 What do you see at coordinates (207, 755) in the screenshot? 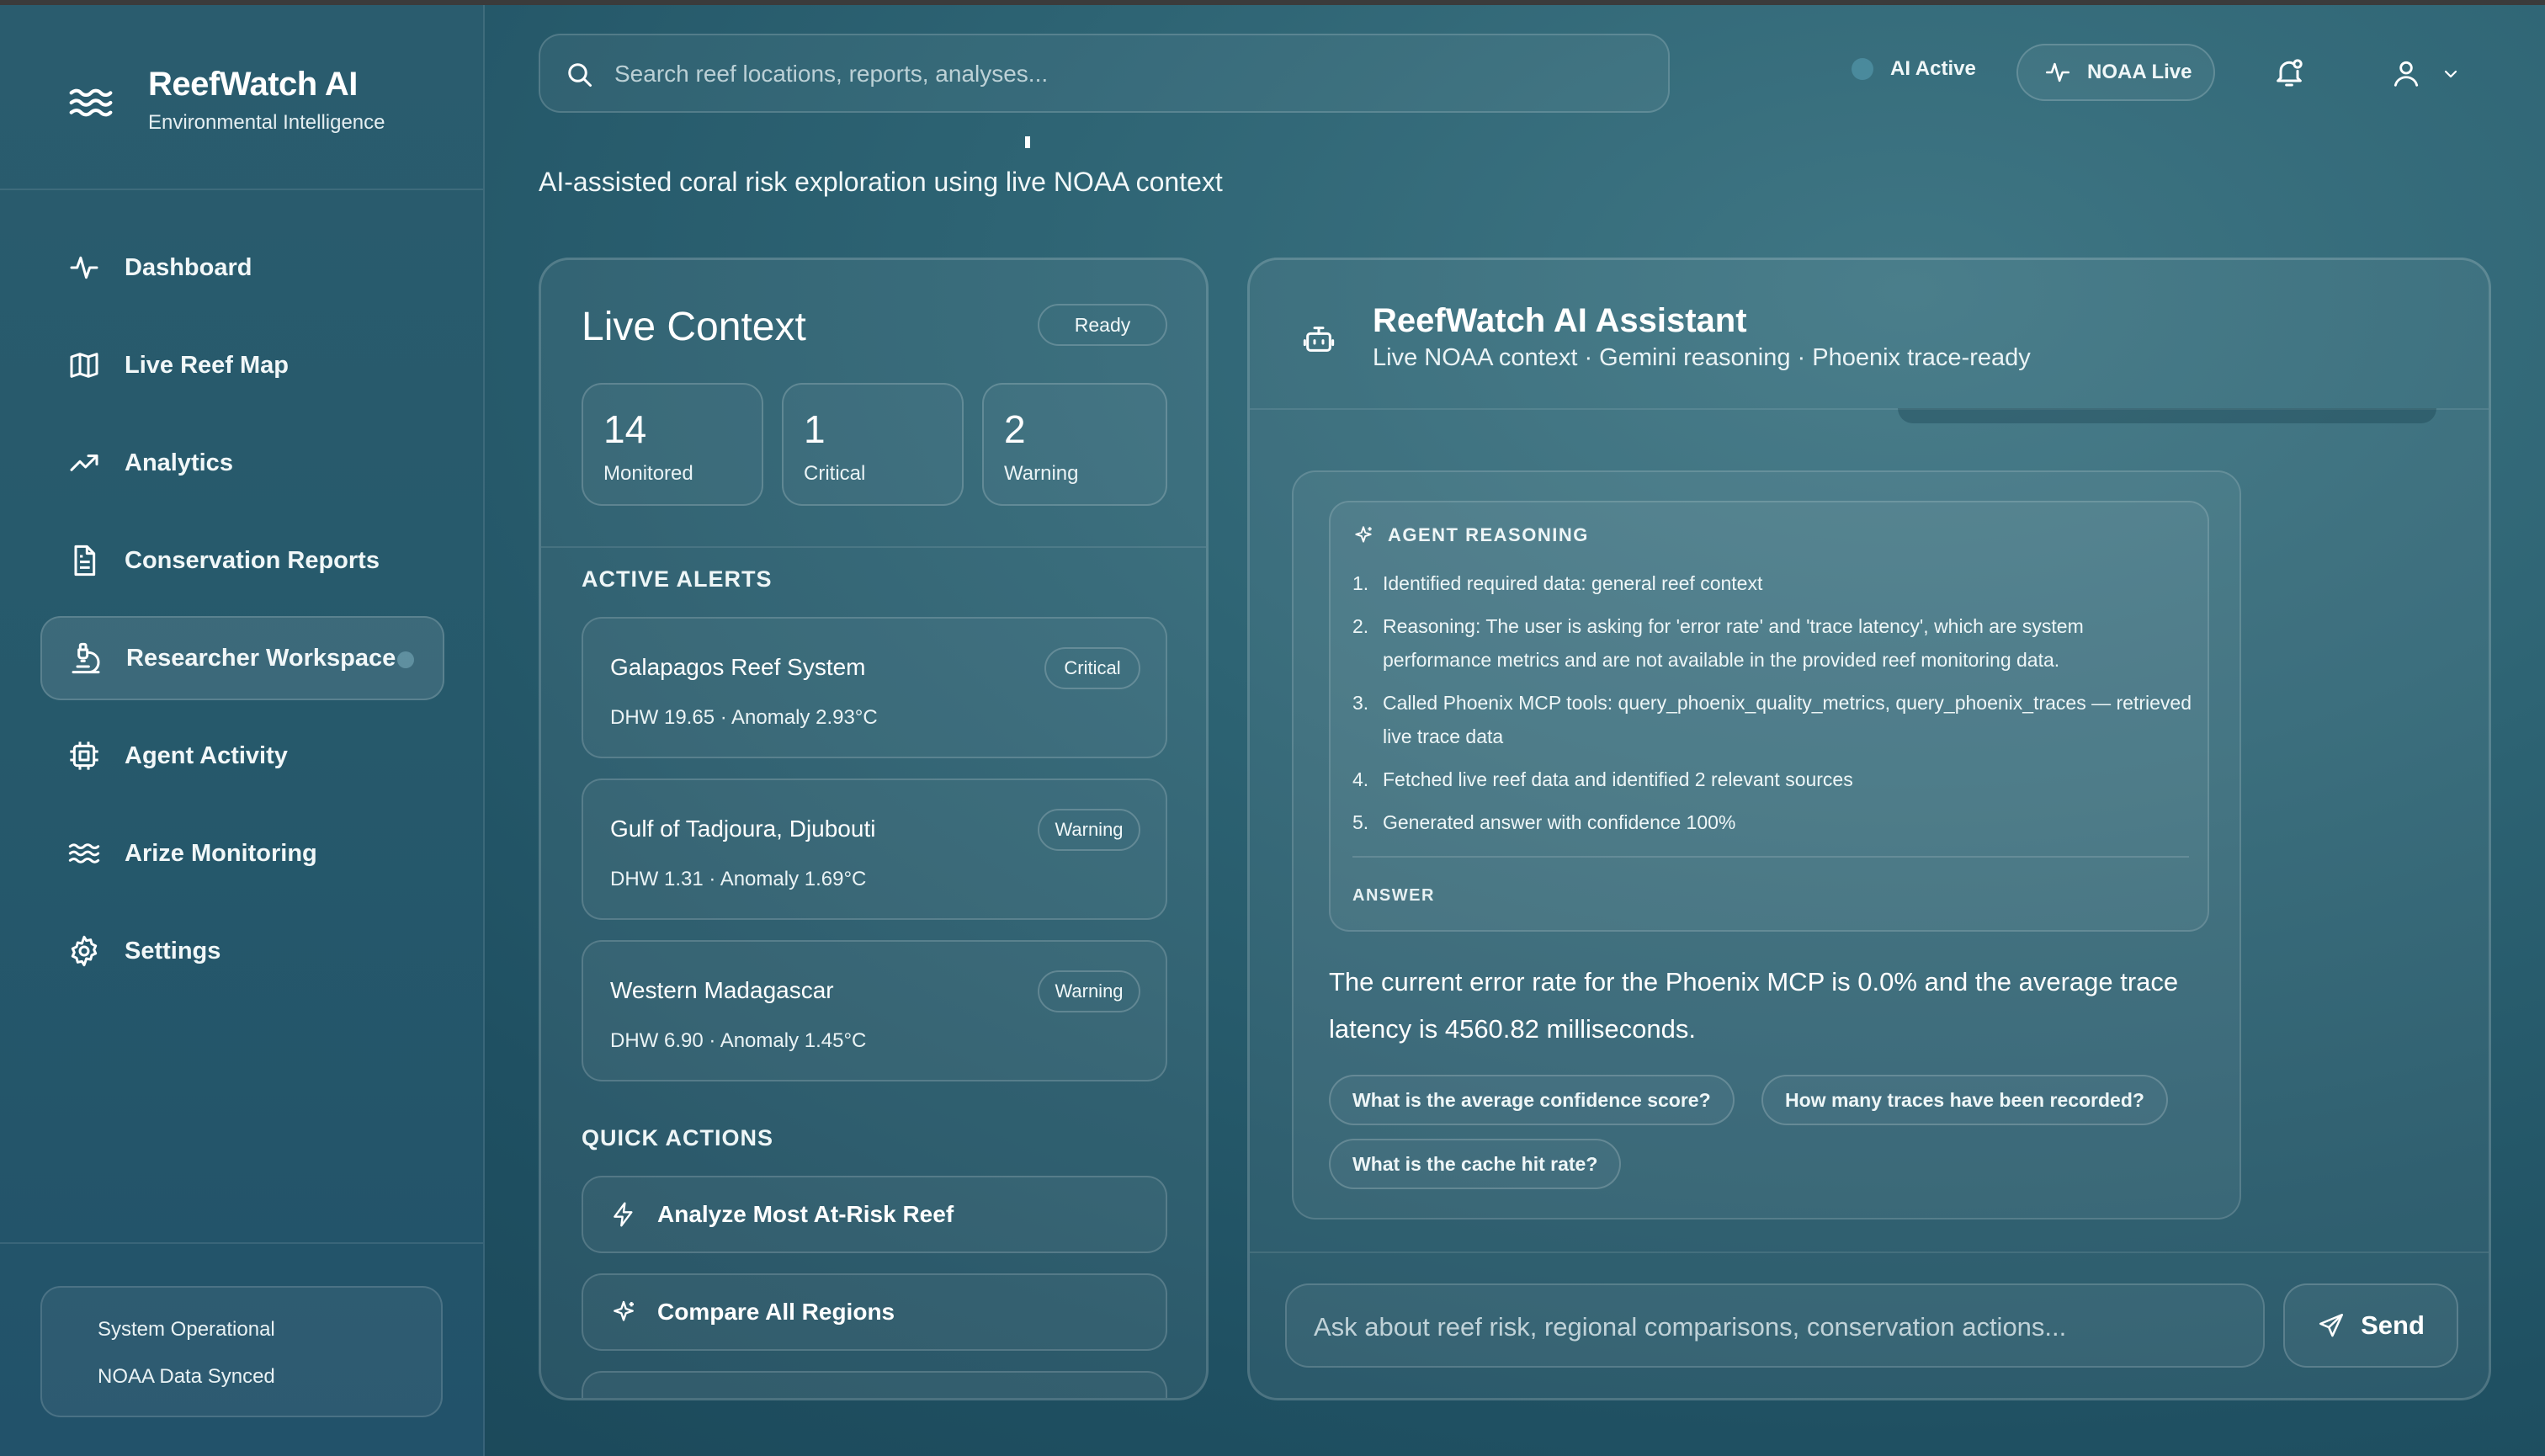
I see `sidebar-item-label: Agent Activity` at bounding box center [207, 755].